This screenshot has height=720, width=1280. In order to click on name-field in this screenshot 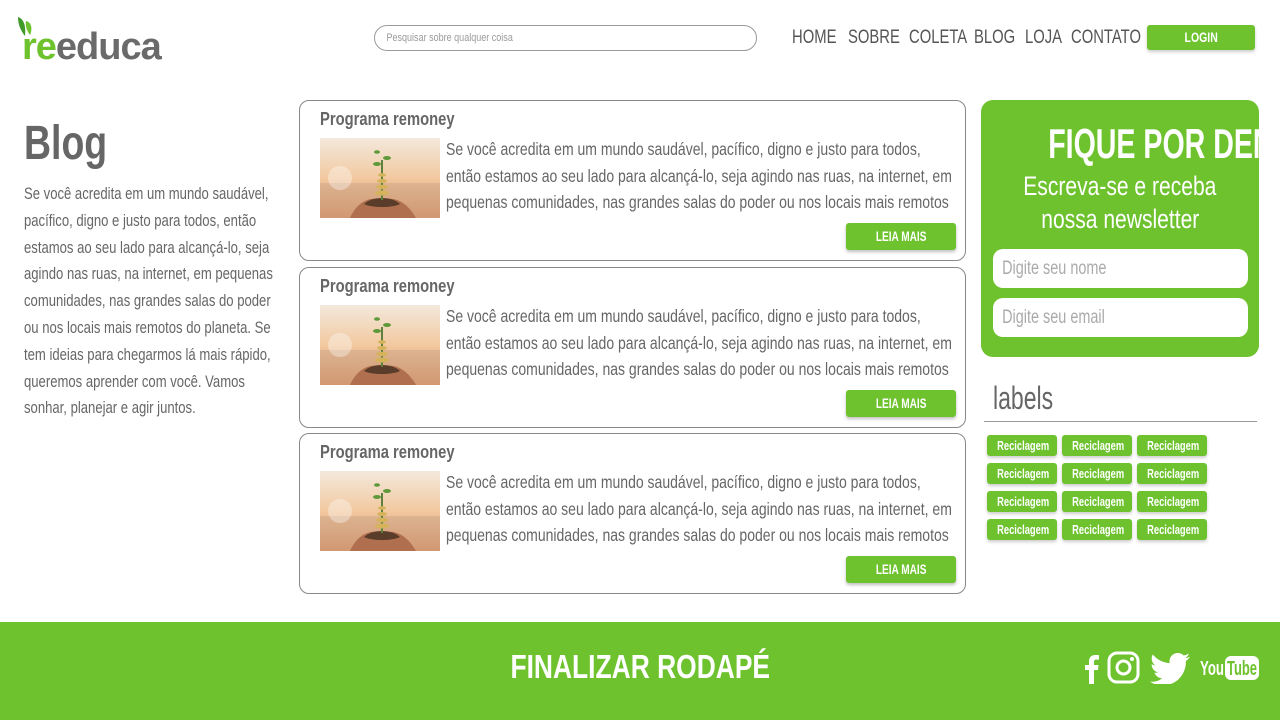, I will do `click(1120, 268)`.